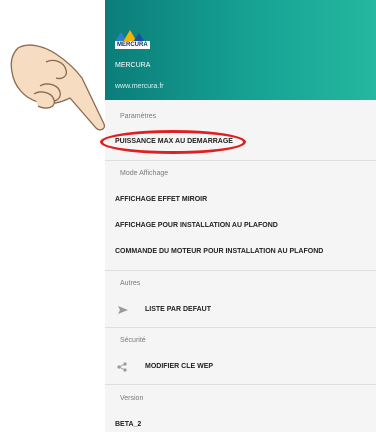  Describe the element at coordinates (178, 309) in the screenshot. I see `menu-item-liste-par-defaut: LISTE PAR DEFAUT` at that location.